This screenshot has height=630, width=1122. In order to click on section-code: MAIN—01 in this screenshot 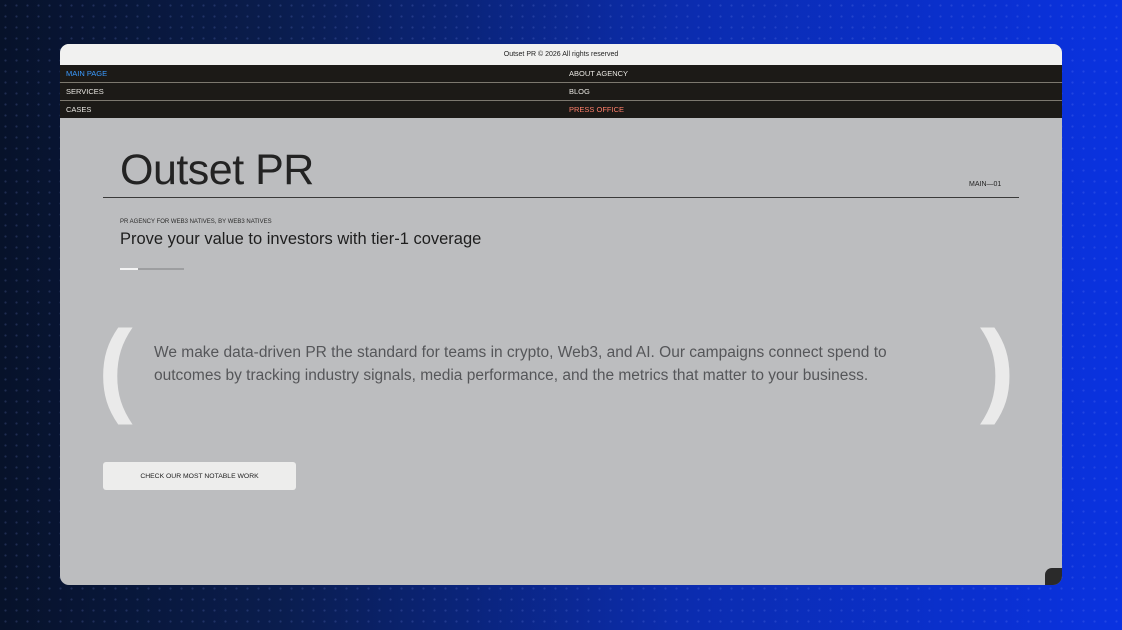, I will do `click(985, 184)`.